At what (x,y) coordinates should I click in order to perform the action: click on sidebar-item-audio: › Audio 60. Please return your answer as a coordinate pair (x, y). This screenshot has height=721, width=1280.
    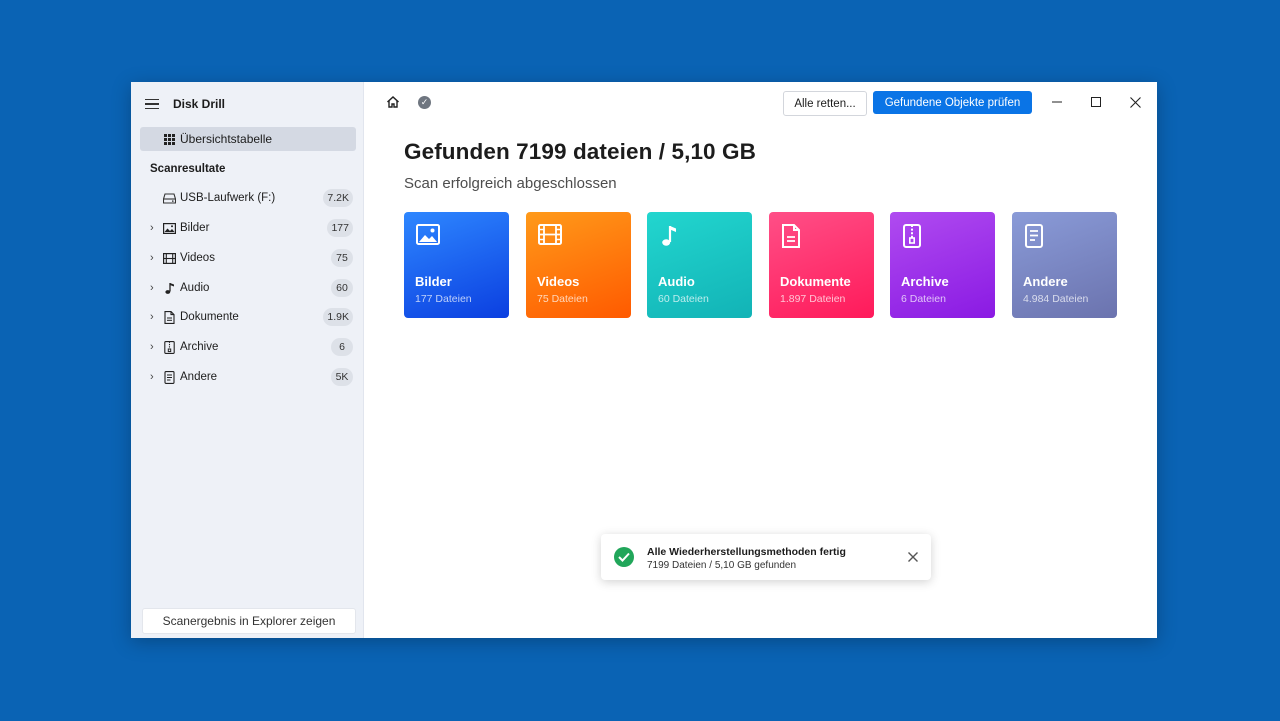
    Looking at the image, I should click on (247, 288).